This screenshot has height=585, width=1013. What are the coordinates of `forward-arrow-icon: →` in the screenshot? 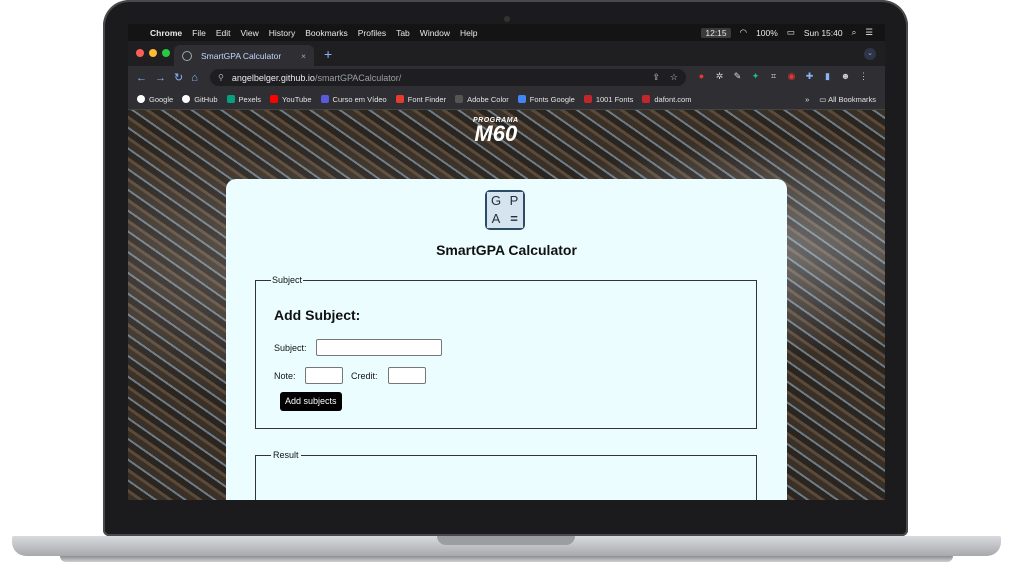 It's located at (160, 78).